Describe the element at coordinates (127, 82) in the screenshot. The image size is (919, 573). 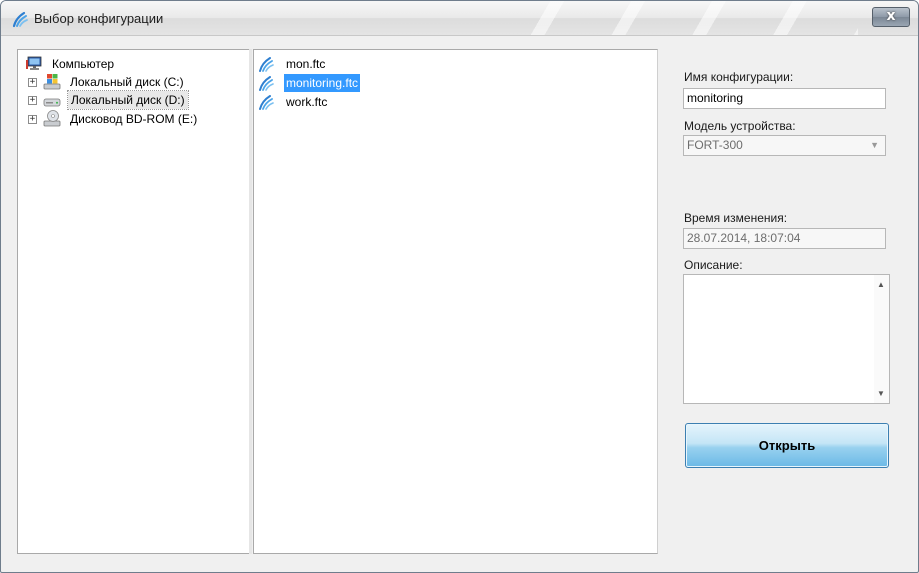
I see `tree-item-label: Локальный диск (C:)` at that location.